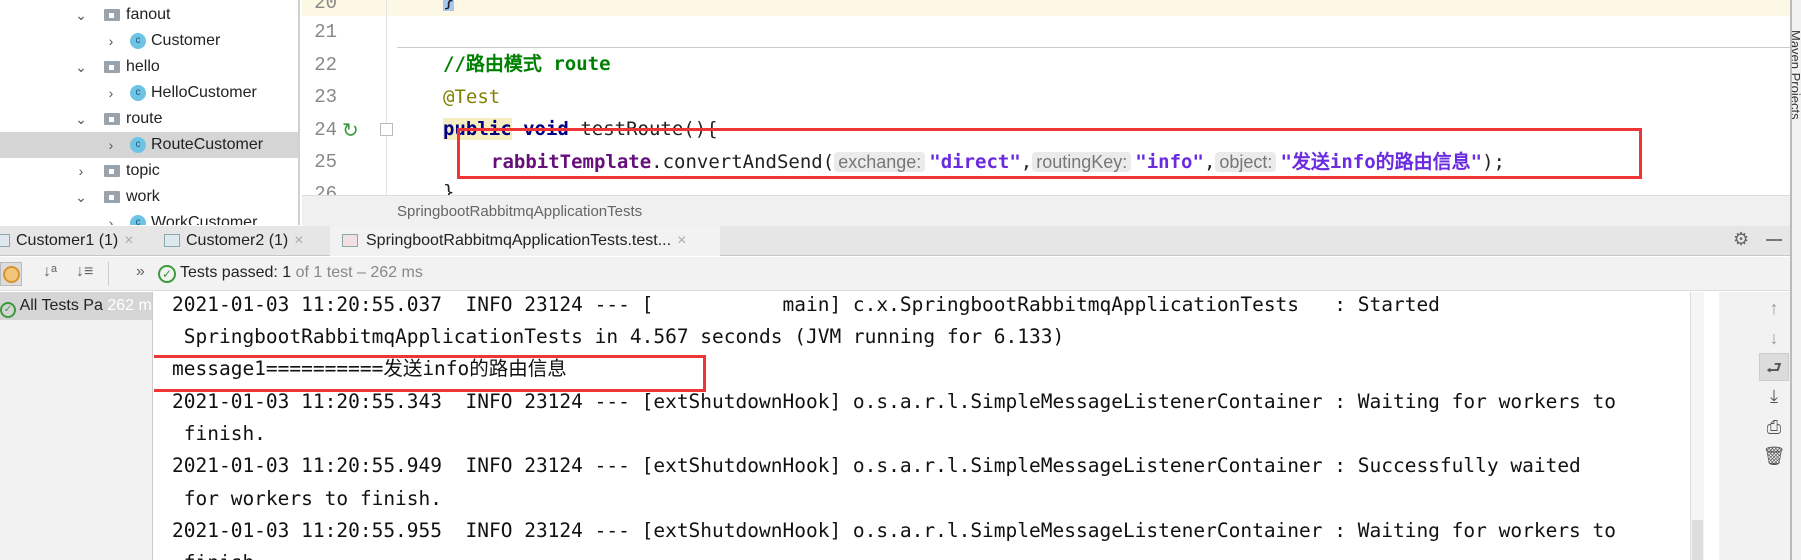 This screenshot has height=560, width=1801. I want to click on tab-customer1: Customer1 (1) ×, so click(72, 241).